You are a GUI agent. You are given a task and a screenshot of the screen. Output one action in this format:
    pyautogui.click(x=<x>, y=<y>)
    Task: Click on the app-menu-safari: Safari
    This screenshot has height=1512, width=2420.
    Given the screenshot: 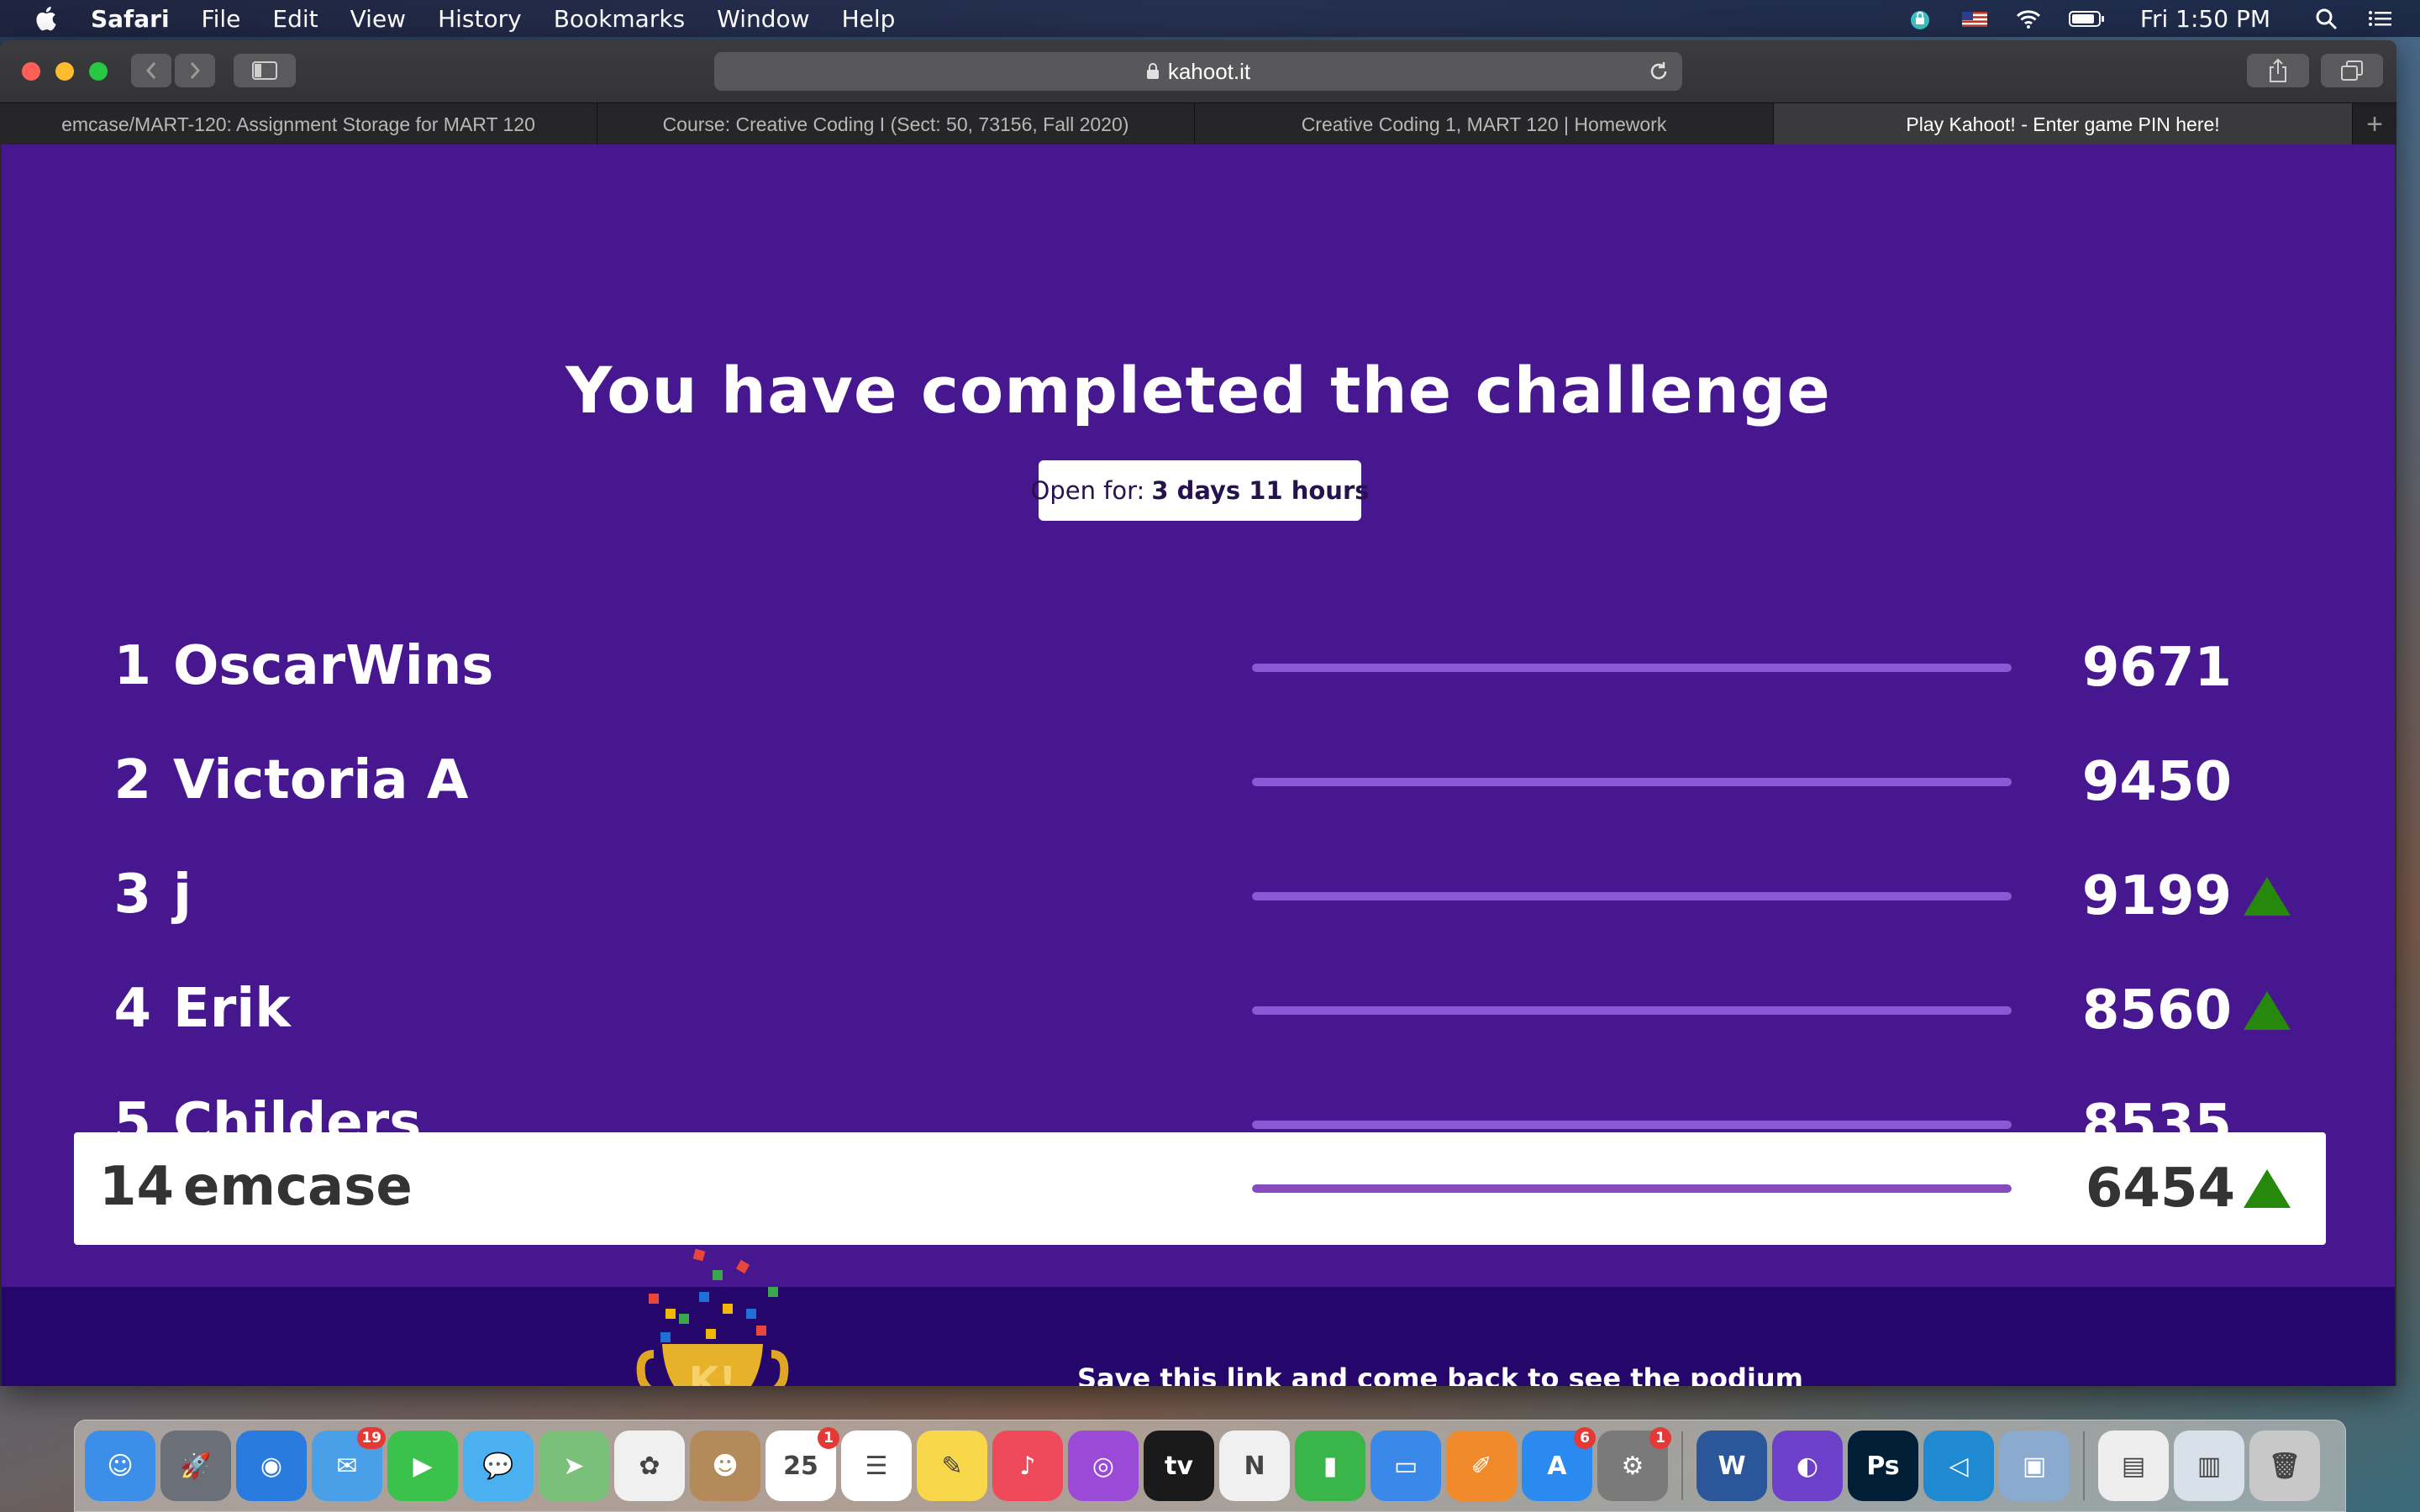 What is the action you would take?
    pyautogui.click(x=130, y=19)
    